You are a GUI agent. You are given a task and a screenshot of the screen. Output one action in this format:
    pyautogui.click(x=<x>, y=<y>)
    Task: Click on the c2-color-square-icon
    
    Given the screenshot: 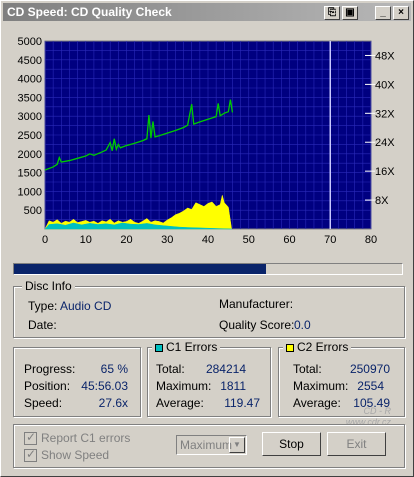 What is the action you would take?
    pyautogui.click(x=290, y=347)
    